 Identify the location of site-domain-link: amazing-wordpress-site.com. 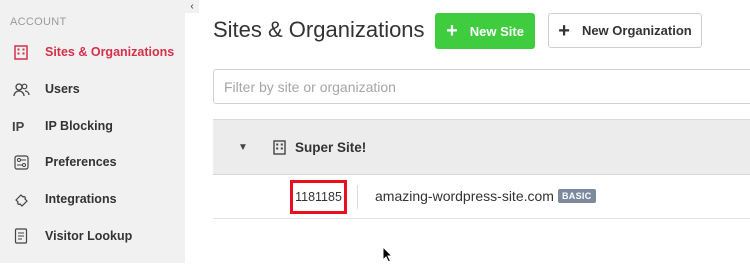
(464, 196).